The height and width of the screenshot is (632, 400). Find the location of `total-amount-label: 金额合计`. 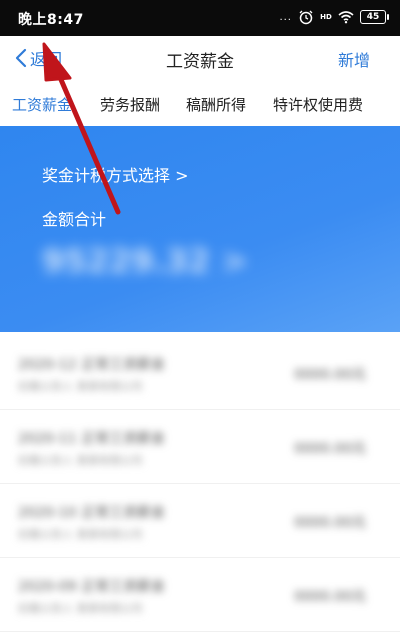

total-amount-label: 金额合计 is located at coordinates (74, 219).